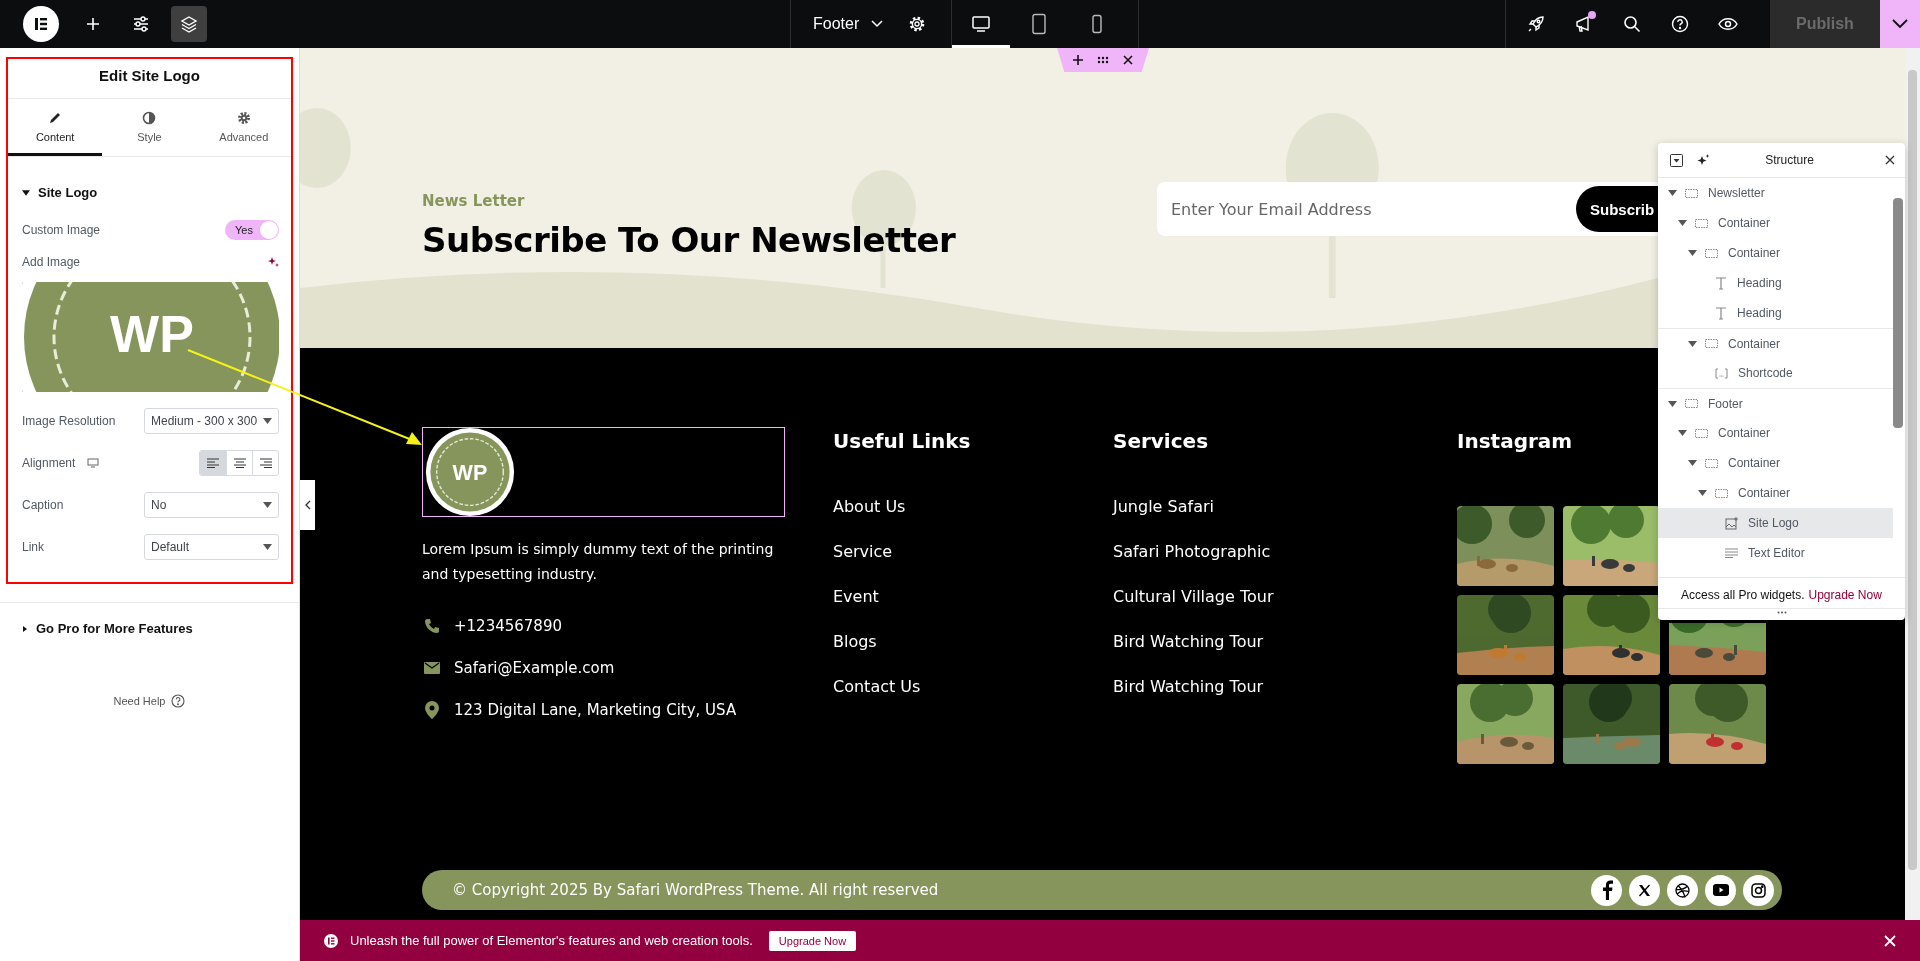  I want to click on facebook-icon, so click(1606, 890).